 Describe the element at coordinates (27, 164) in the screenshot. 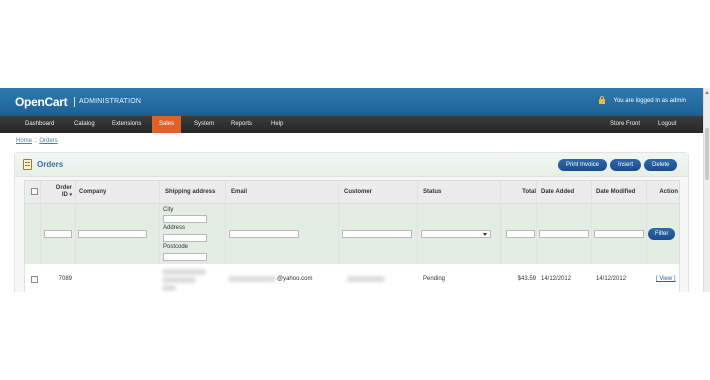

I see `orders-icon` at that location.